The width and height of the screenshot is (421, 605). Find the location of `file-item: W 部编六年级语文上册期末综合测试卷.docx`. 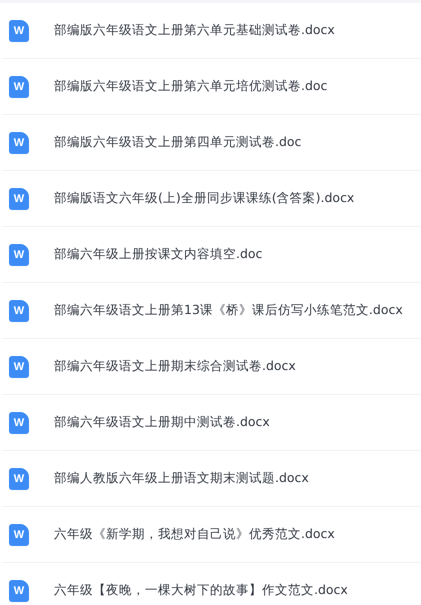

file-item: W 部编六年级语文上册期末综合测试卷.docx is located at coordinates (211, 367).